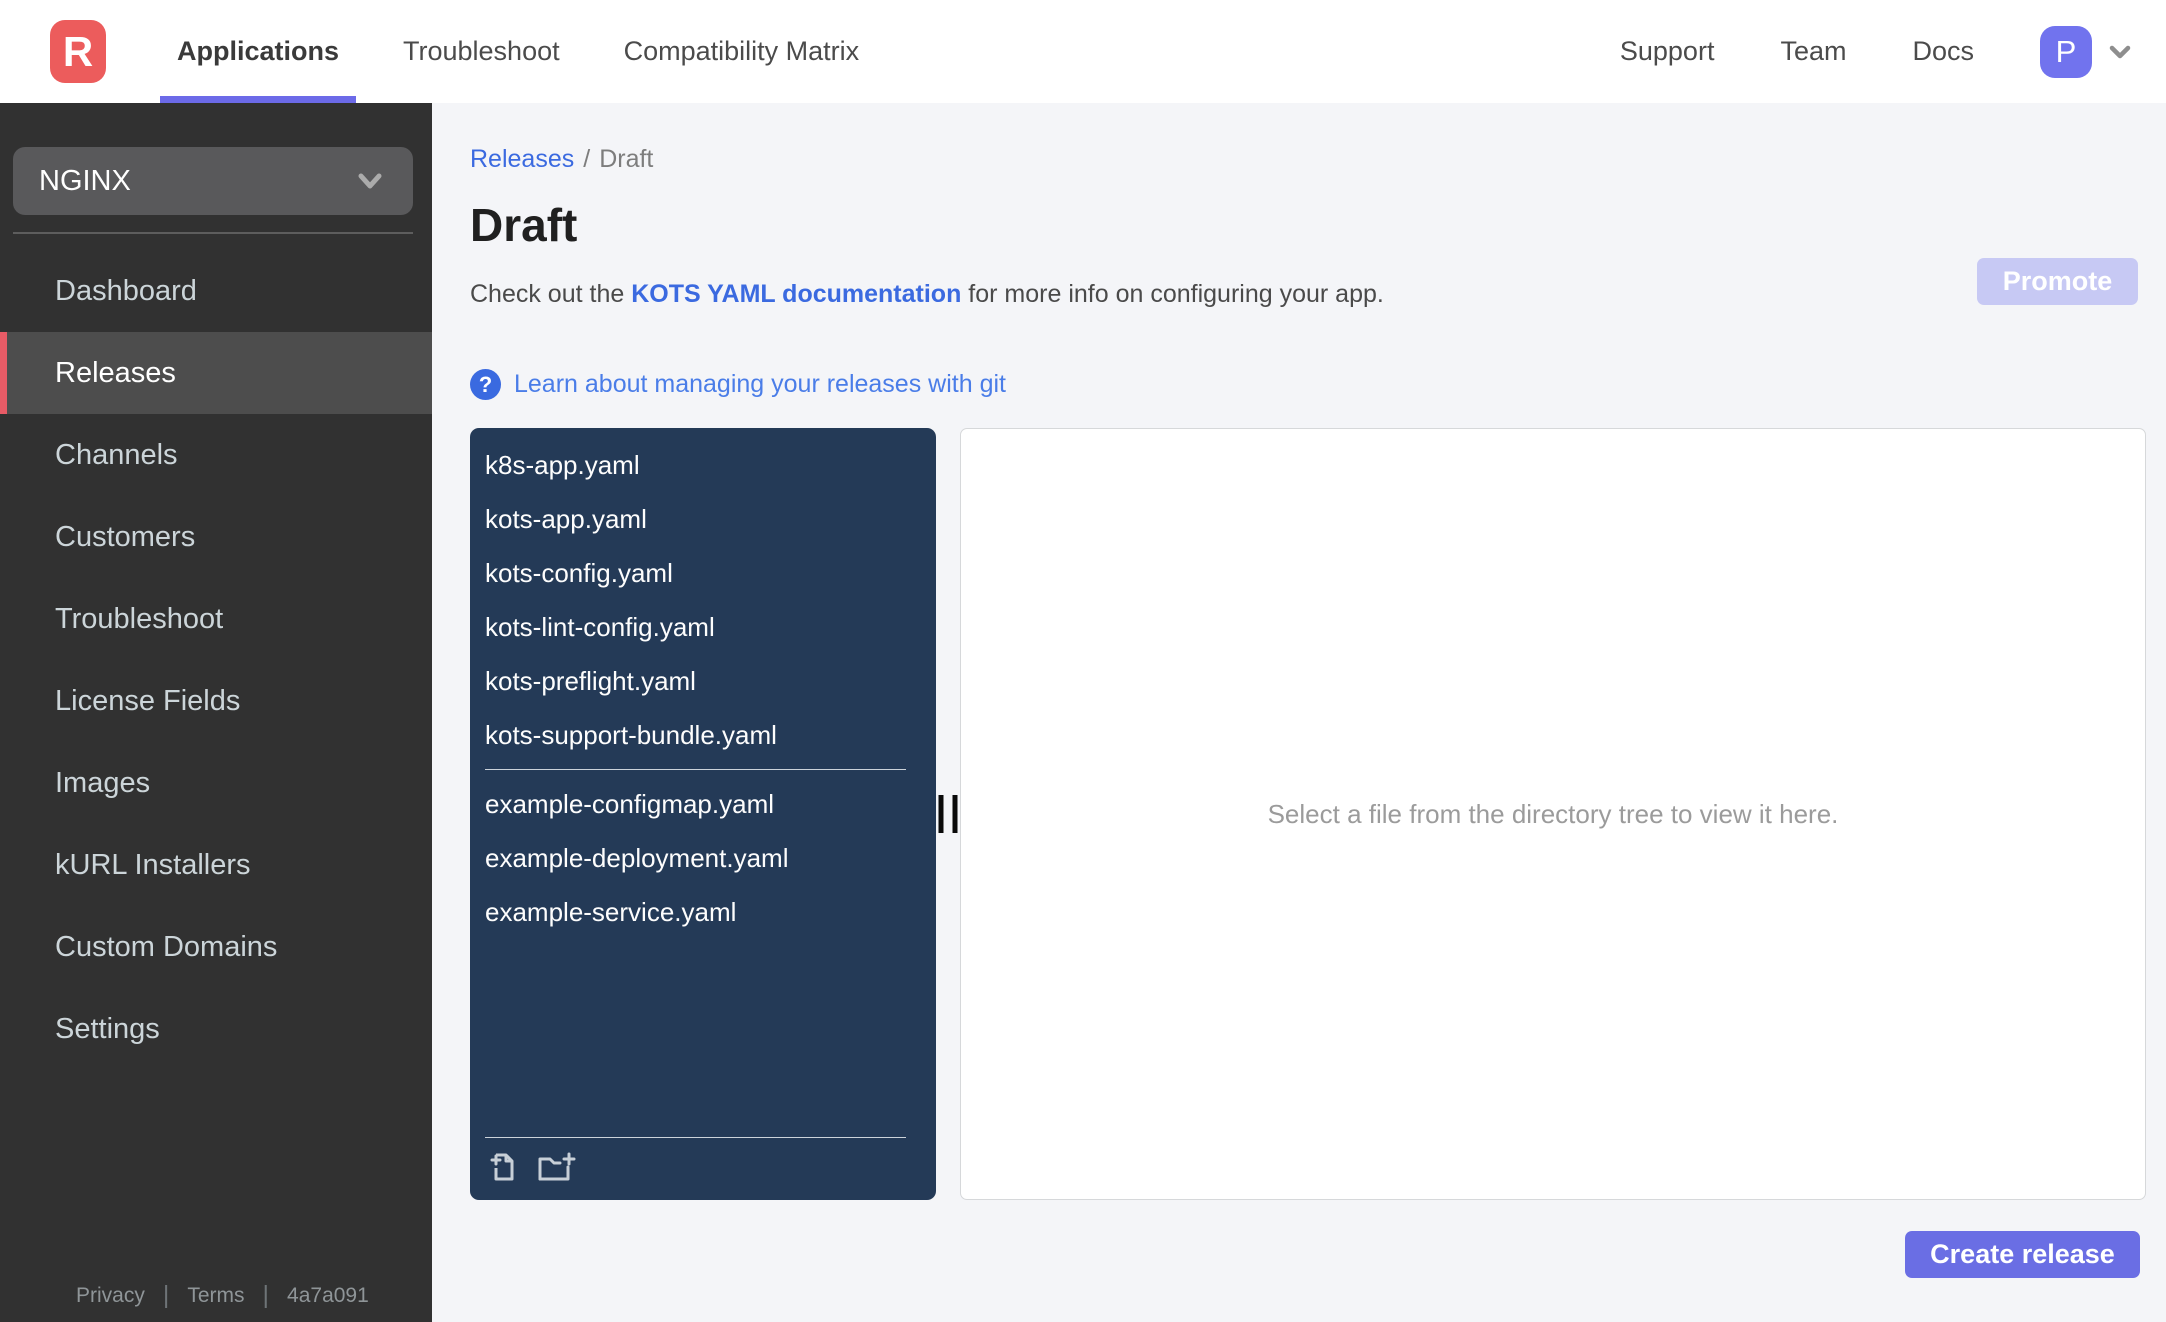  What do you see at coordinates (551, 294) in the screenshot?
I see `description-prefix: Check out the` at bounding box center [551, 294].